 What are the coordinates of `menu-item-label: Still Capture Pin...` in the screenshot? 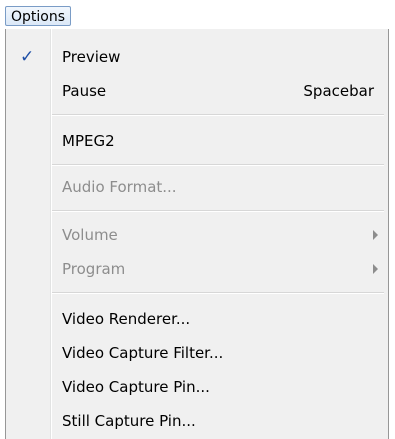 It's located at (129, 421).